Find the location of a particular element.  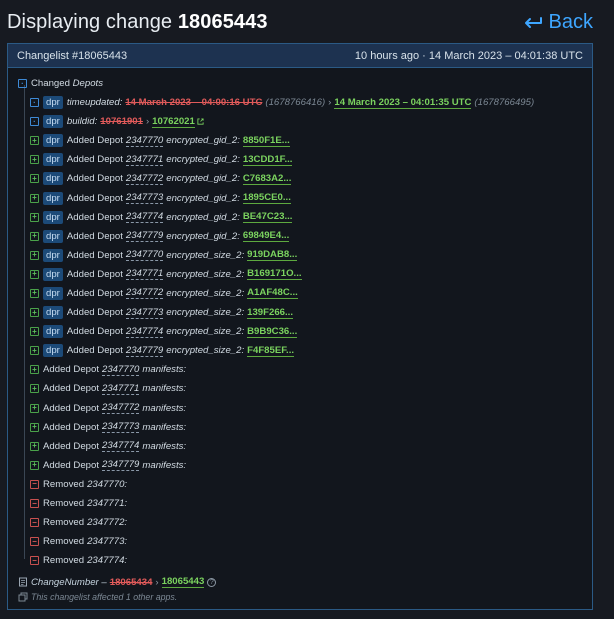

added-manifest-row: + Added Depot 2347771 manifests: is located at coordinates (305, 388).